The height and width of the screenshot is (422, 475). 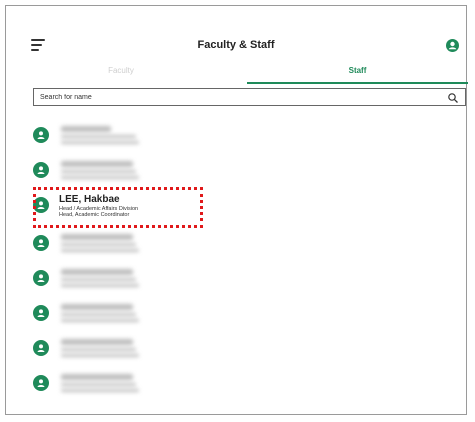 What do you see at coordinates (453, 98) in the screenshot?
I see `search-icon` at bounding box center [453, 98].